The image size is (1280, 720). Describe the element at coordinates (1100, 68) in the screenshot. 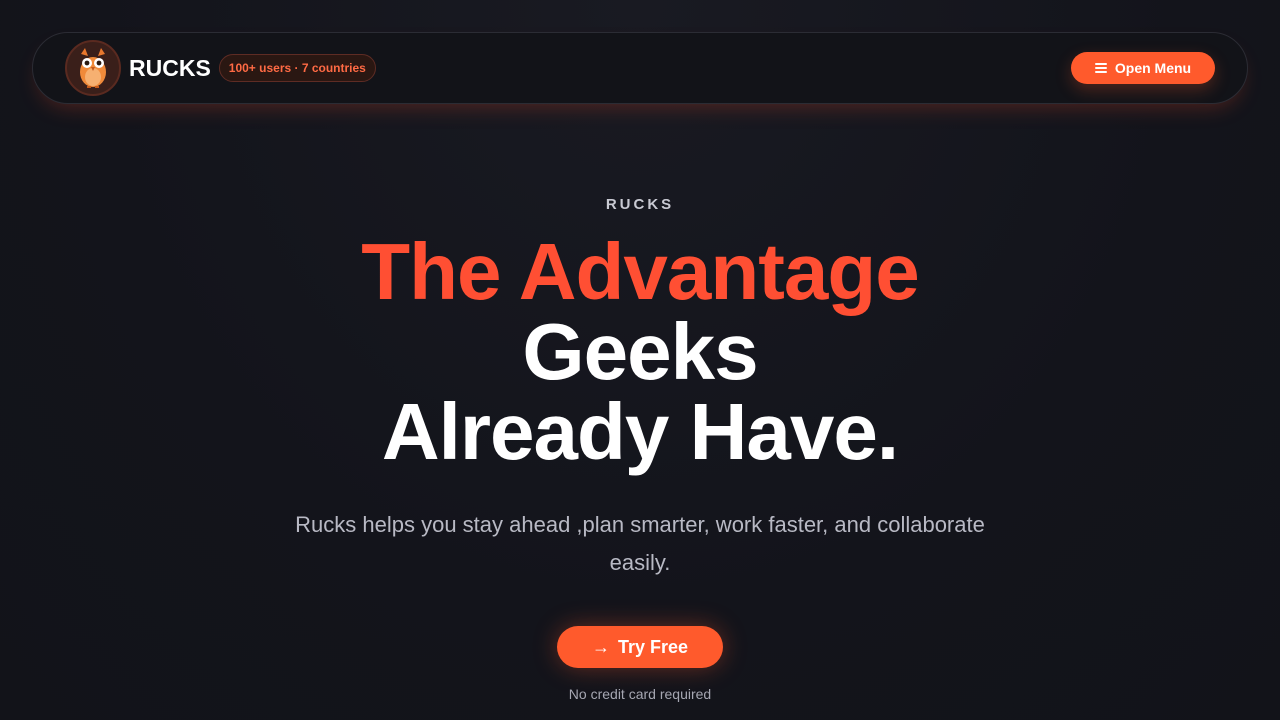

I see `hamburger-icon` at that location.